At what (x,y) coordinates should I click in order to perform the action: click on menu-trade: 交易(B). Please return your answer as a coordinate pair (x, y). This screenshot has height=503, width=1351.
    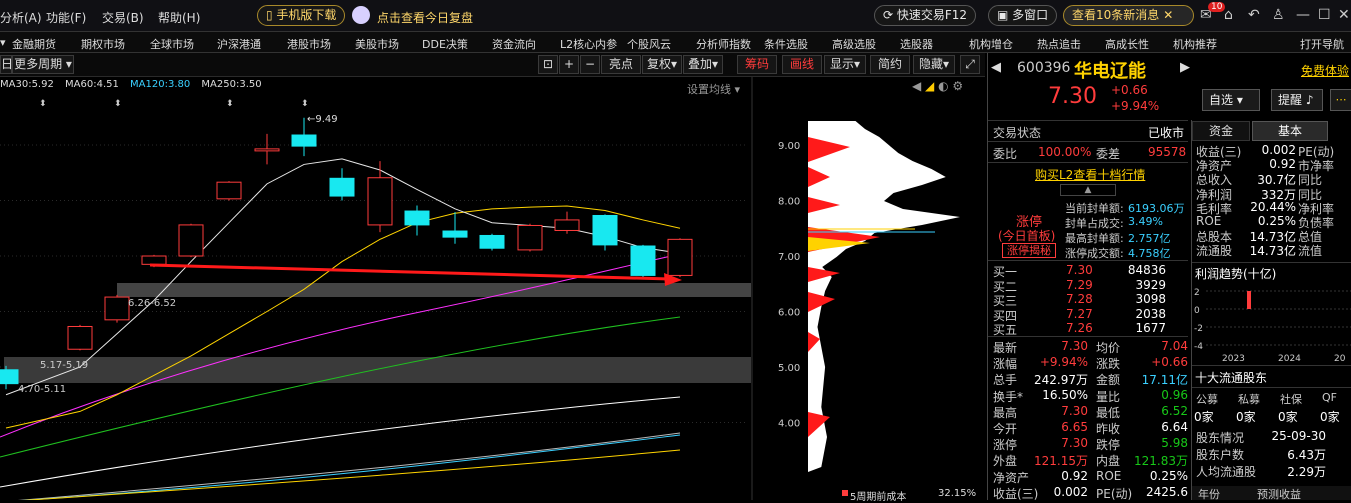
    Looking at the image, I should click on (123, 17).